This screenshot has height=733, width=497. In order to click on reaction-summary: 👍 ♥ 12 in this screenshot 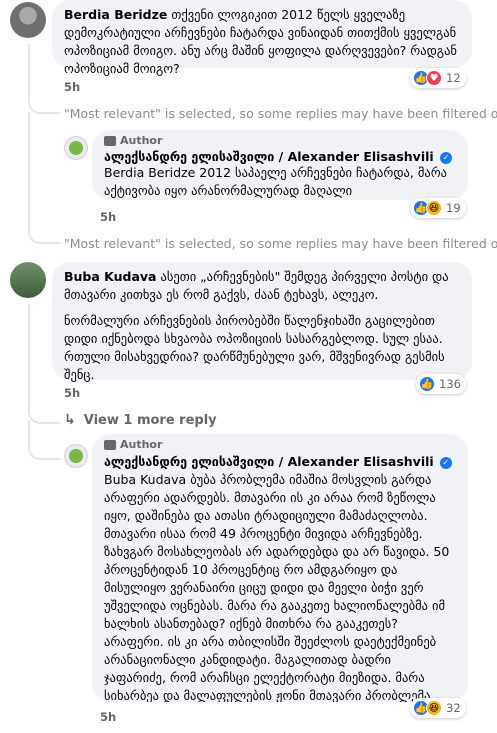, I will do `click(438, 78)`.